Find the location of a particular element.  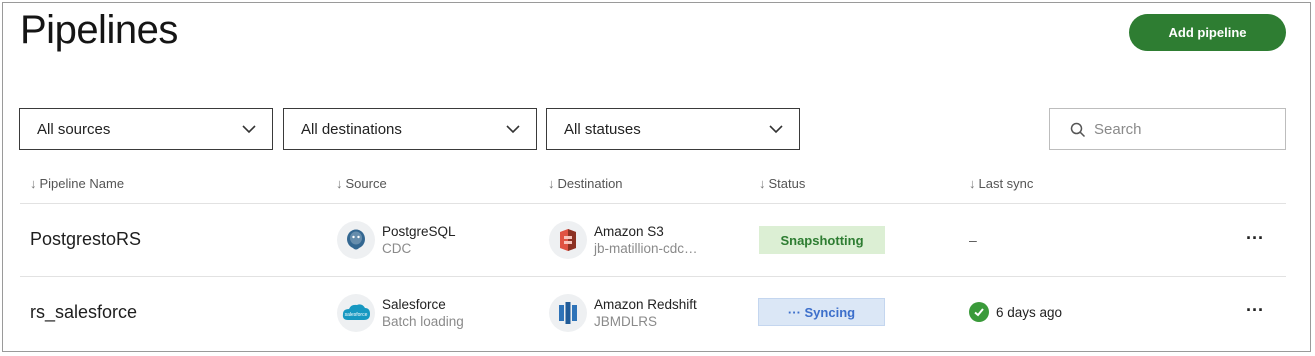

destinations-filter-label: All destinations is located at coordinates (351, 129).